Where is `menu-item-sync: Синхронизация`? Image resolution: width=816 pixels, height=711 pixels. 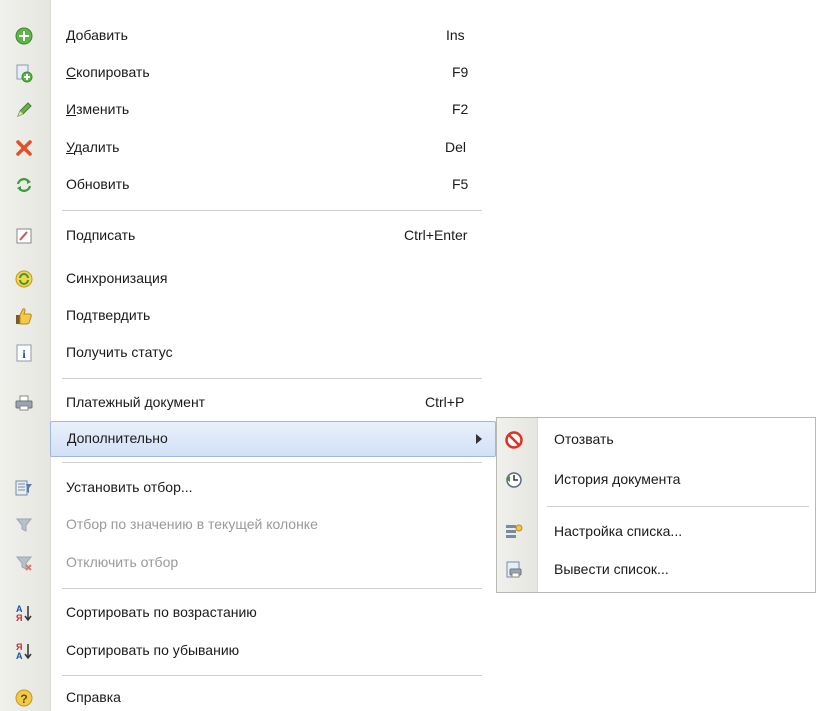
menu-item-sync: Синхронизация is located at coordinates (248, 279).